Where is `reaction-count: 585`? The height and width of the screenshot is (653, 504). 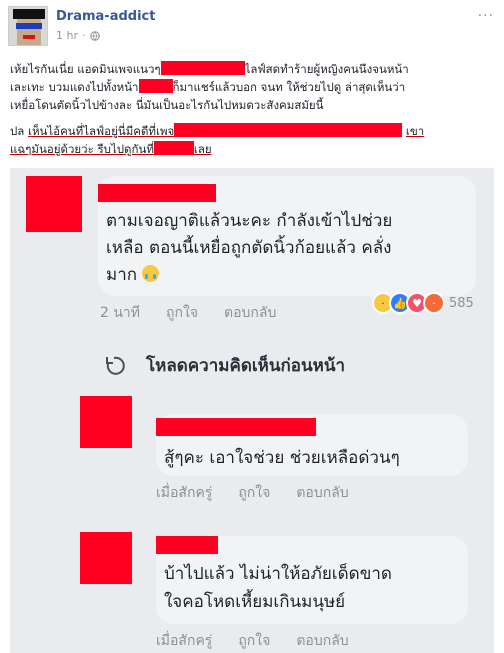
reaction-count: 585 is located at coordinates (461, 303).